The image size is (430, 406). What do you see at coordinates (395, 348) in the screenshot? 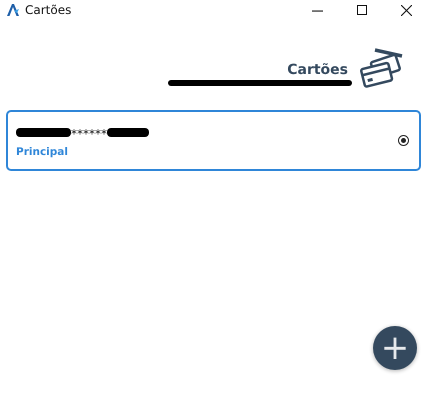
I see `add-button: +` at bounding box center [395, 348].